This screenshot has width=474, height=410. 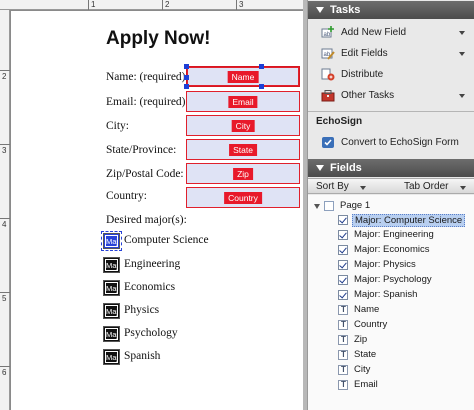 What do you see at coordinates (345, 10) in the screenshot?
I see `tasks-header-label: Tasks` at bounding box center [345, 10].